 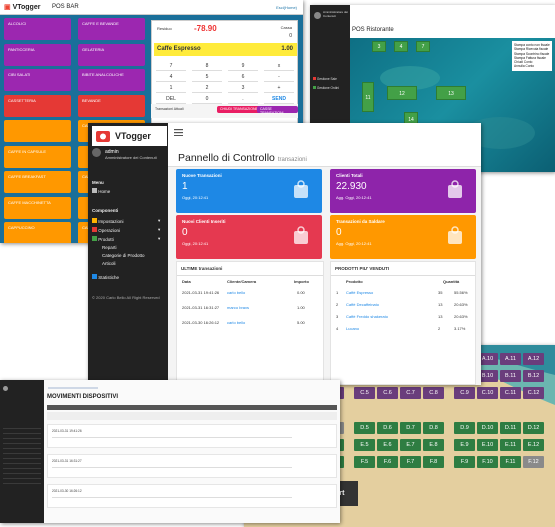 I want to click on seat-button: E.11, so click(x=510, y=445).